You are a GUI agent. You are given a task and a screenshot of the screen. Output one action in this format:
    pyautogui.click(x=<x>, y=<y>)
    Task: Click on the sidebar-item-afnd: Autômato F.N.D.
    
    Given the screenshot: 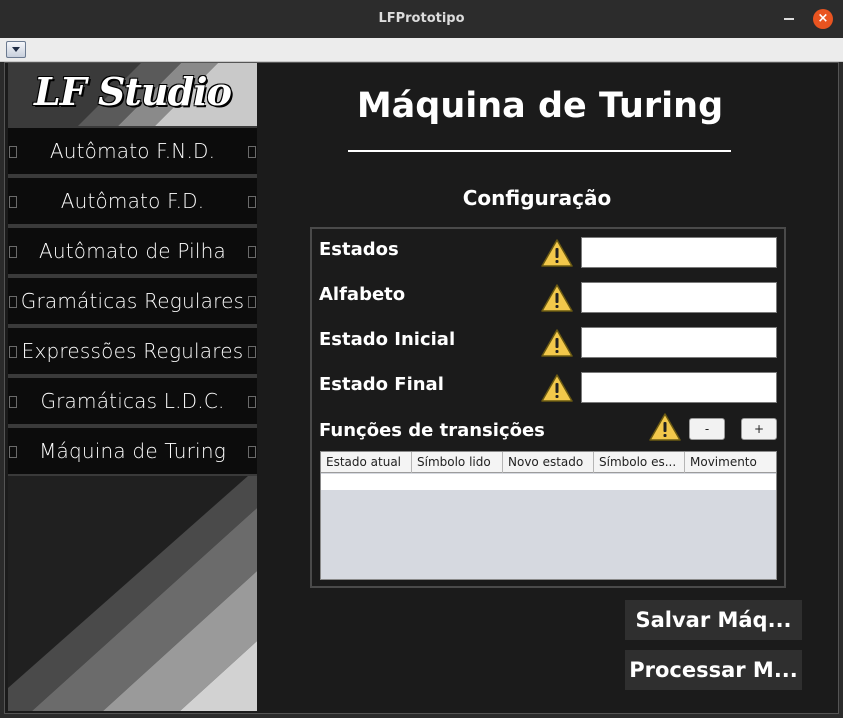 What is the action you would take?
    pyautogui.click(x=132, y=151)
    